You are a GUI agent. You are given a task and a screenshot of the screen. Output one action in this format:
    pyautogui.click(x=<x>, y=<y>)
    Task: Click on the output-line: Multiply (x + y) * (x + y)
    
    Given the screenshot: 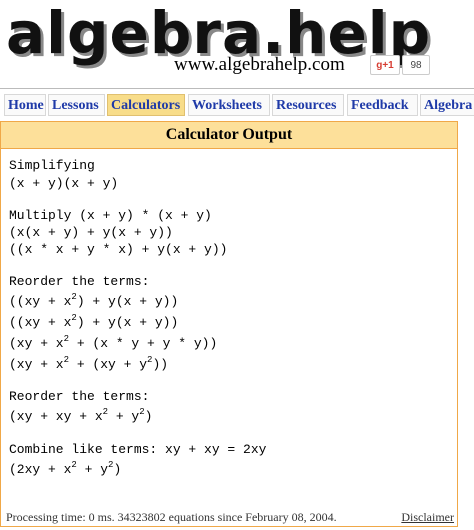 What is the action you would take?
    pyautogui.click(x=110, y=215)
    